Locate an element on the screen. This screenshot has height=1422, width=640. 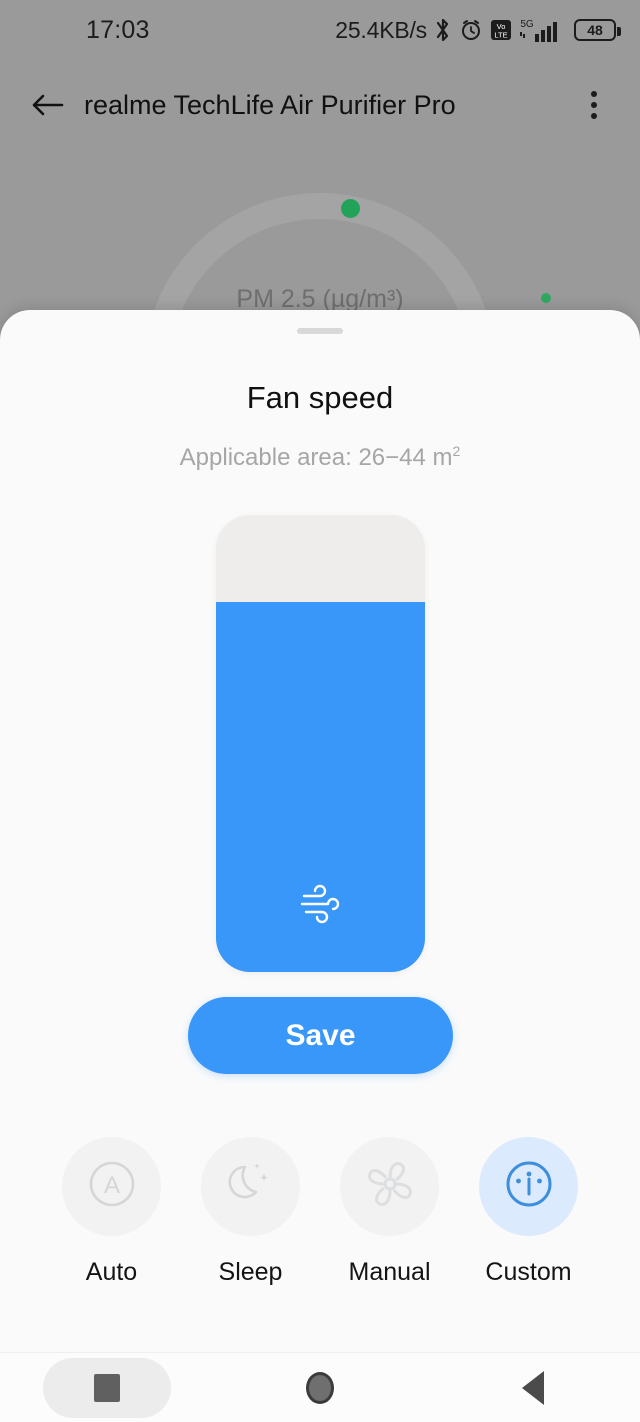
more-options-icon is located at coordinates (594, 105).